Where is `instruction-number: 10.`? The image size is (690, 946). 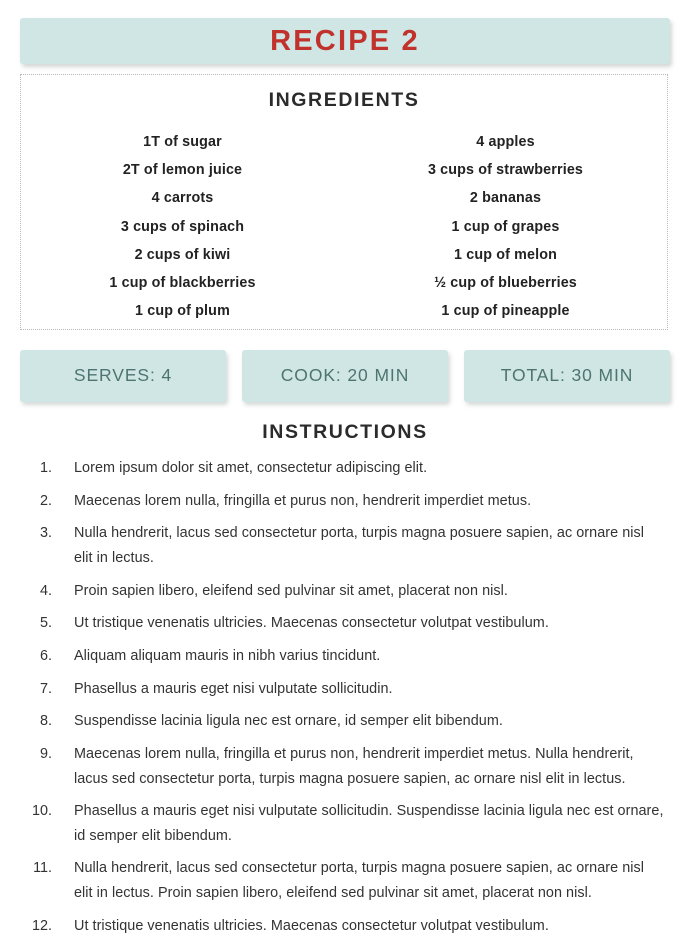 instruction-number: 10. is located at coordinates (41, 811).